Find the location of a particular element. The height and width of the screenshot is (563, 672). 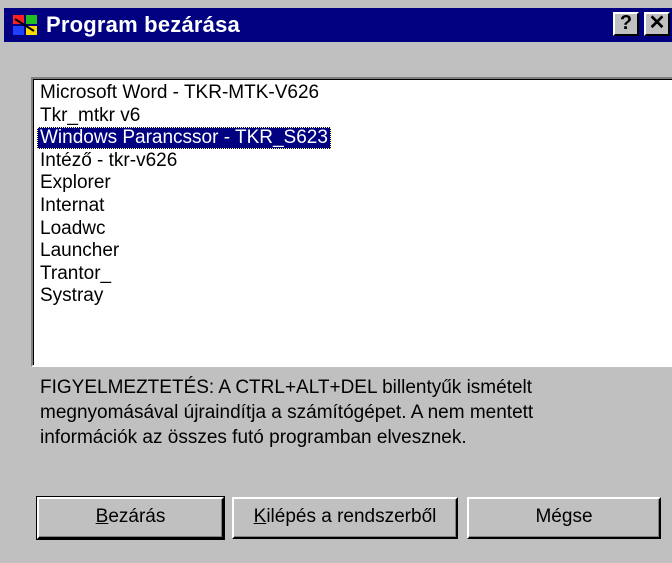

window-title: Program bezárása is located at coordinates (143, 24).